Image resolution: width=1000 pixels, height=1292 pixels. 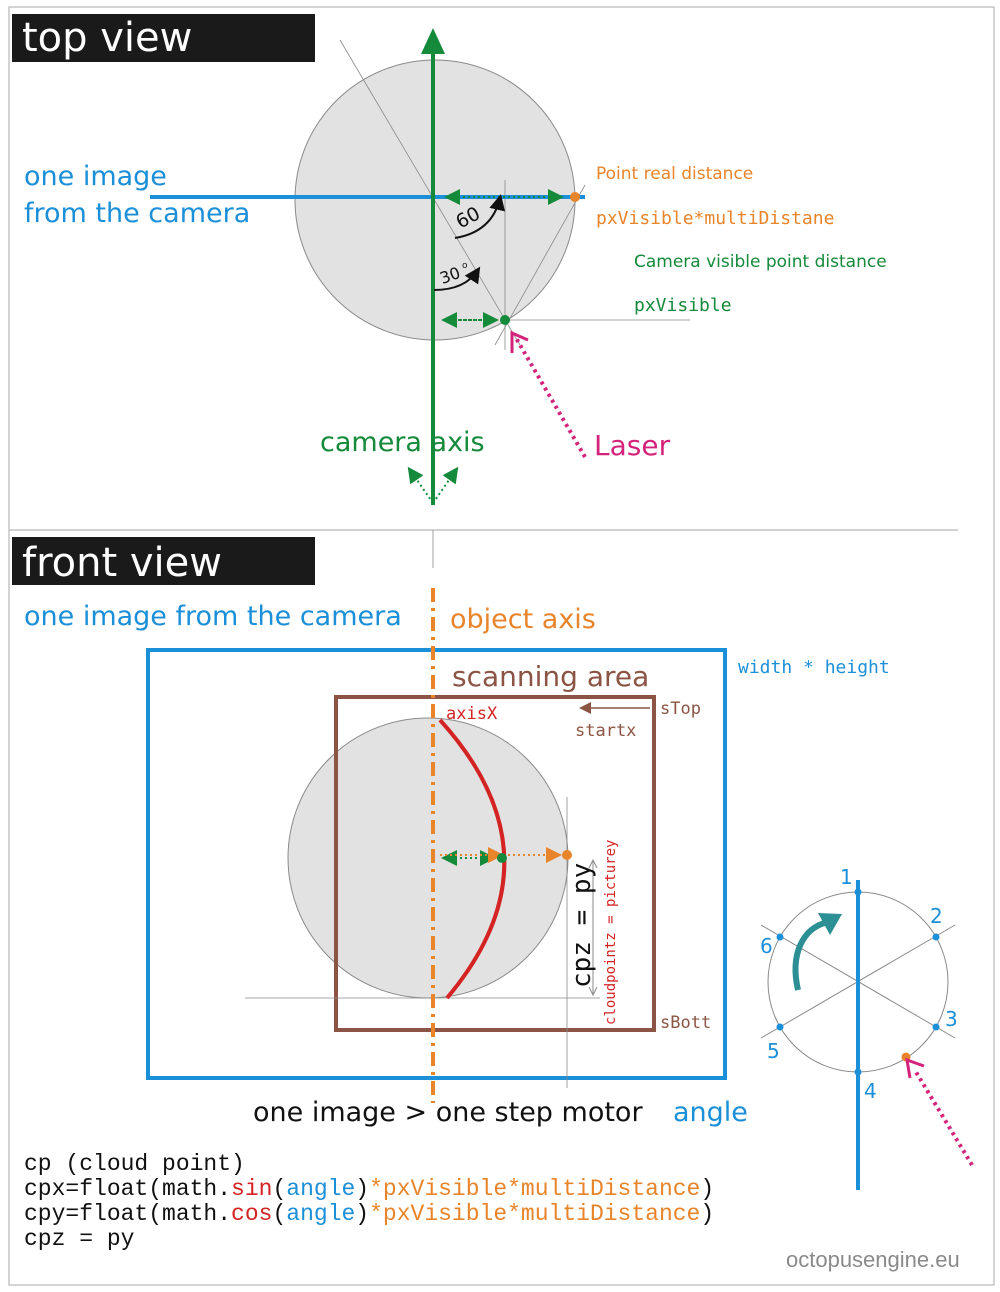 I want to click on rotation-step-diagram: 1 2 3 4 5 6, so click(x=867, y=1027).